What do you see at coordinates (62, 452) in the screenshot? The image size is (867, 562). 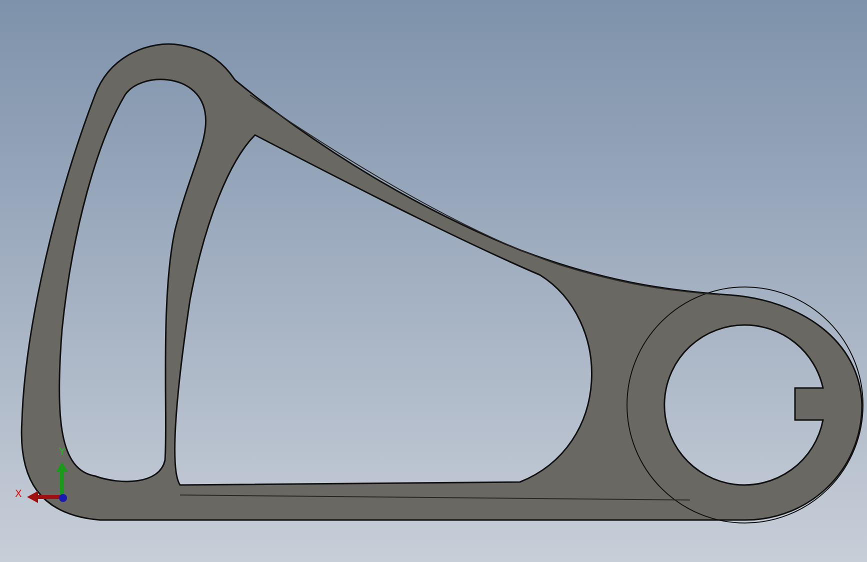 I see `y-axis-label: Y` at bounding box center [62, 452].